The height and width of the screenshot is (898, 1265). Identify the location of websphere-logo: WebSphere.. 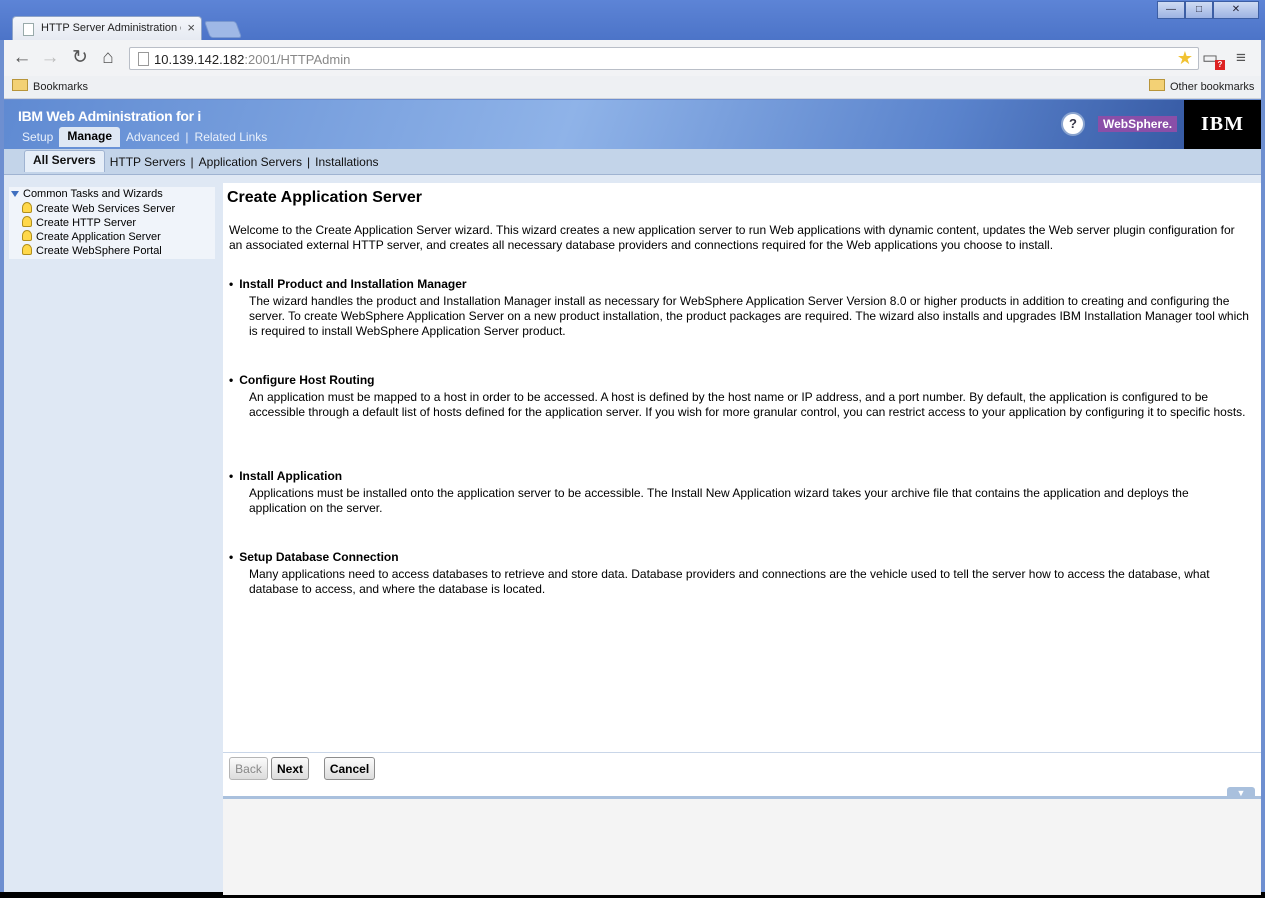
(1138, 124).